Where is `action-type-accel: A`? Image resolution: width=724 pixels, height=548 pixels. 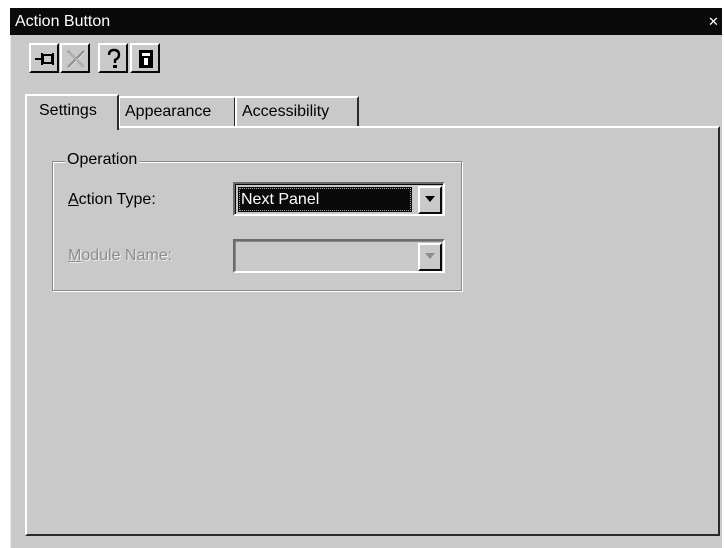 action-type-accel: A is located at coordinates (73, 199).